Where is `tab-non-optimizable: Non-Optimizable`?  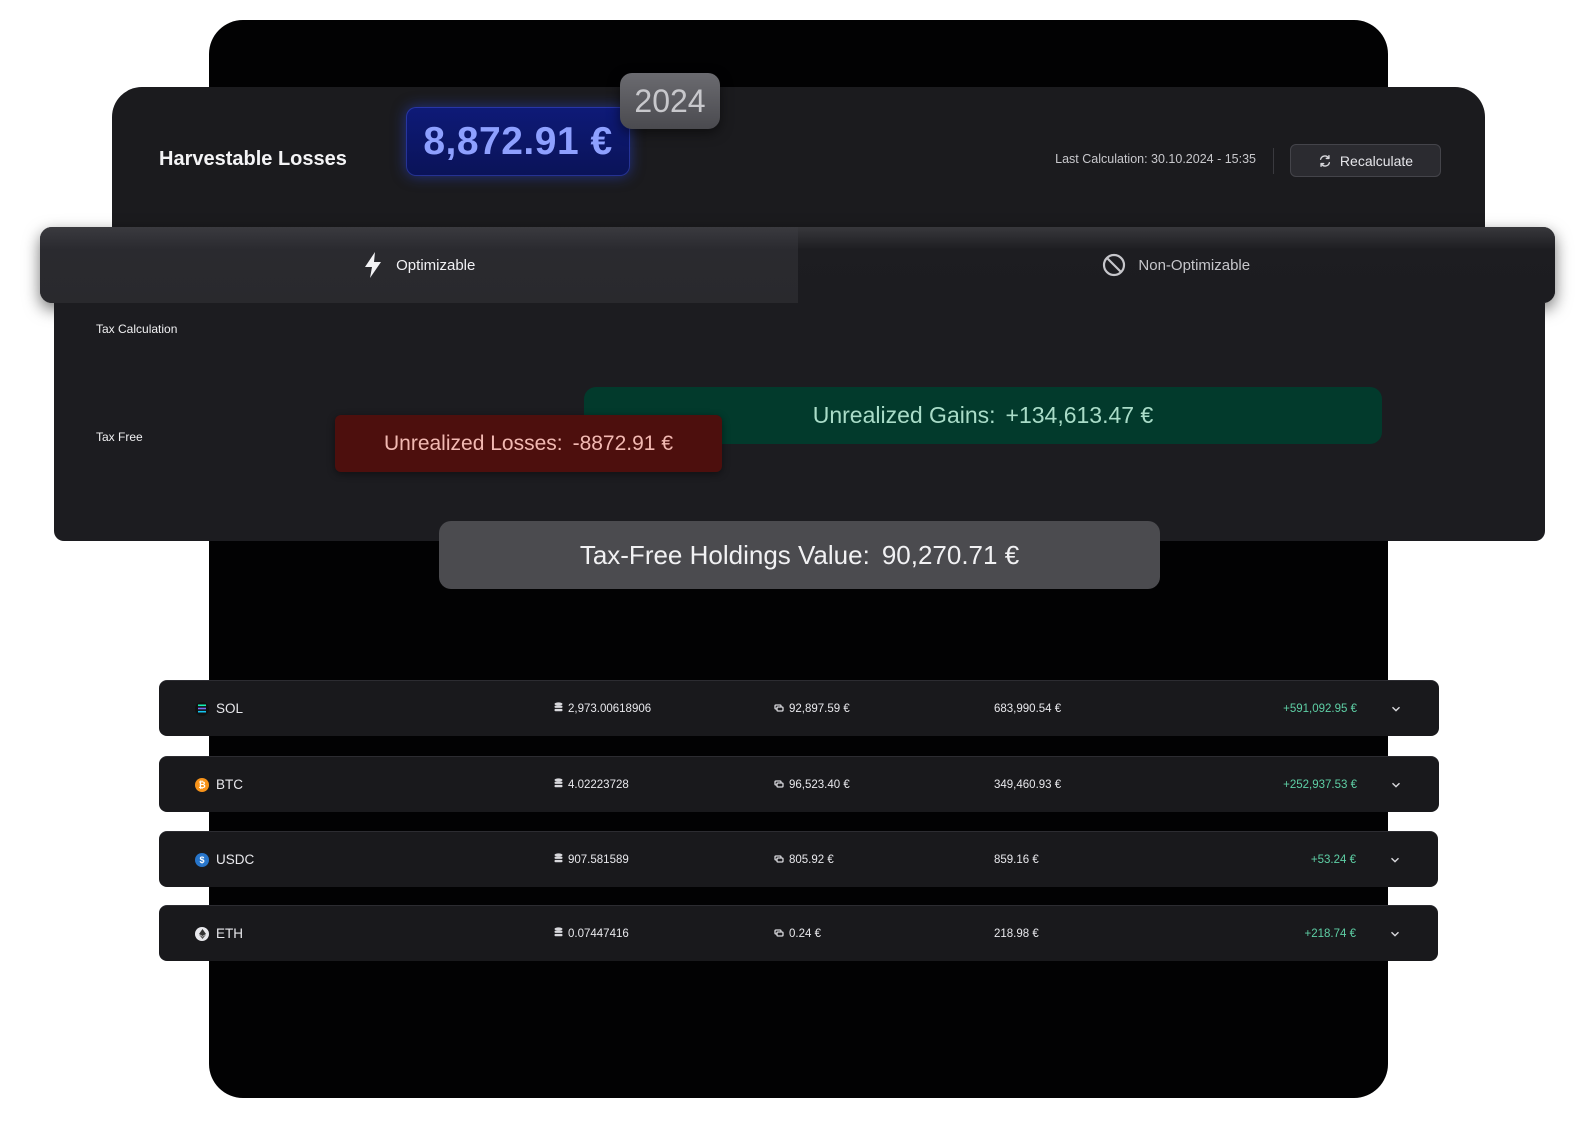
tab-non-optimizable: Non-Optimizable is located at coordinates (1176, 265).